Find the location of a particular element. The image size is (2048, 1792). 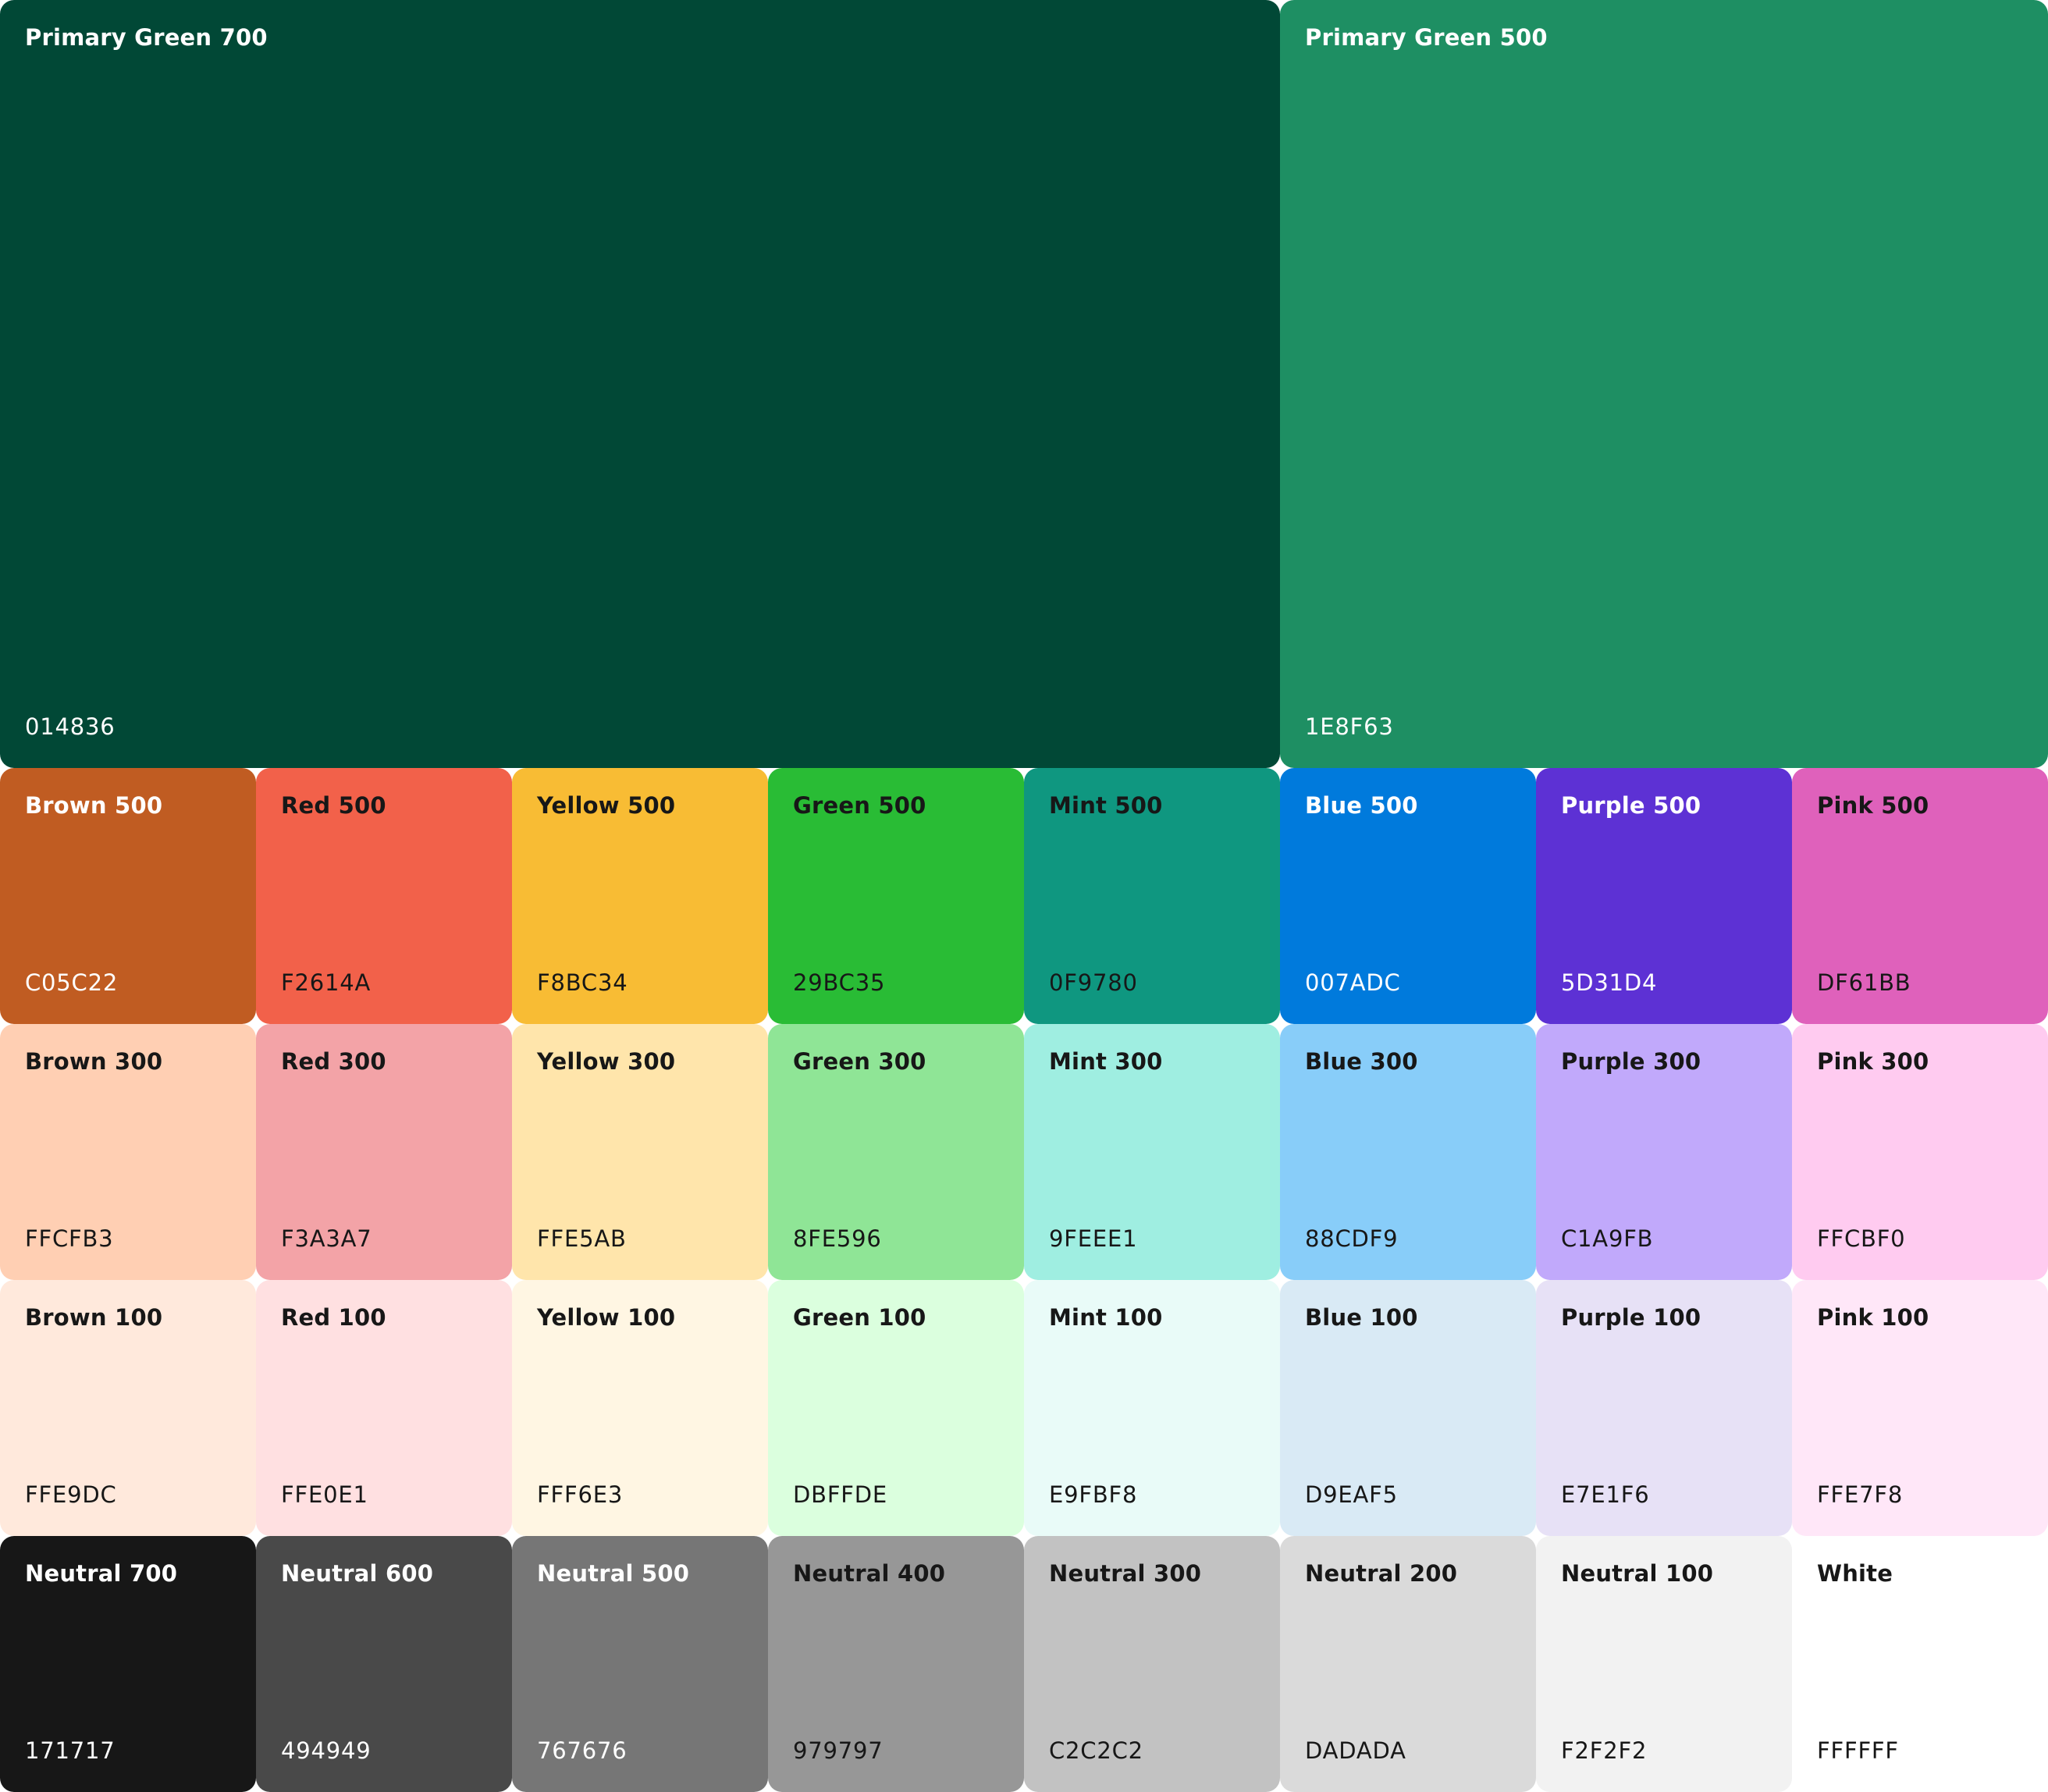

swatch-blue-500: Blue 500 007ADC is located at coordinates (1408, 896).